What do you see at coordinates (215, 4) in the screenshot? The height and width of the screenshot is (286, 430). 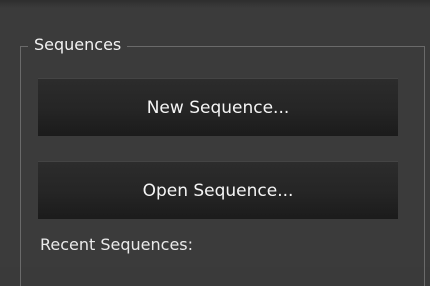 I see `top-edge-shadow` at bounding box center [215, 4].